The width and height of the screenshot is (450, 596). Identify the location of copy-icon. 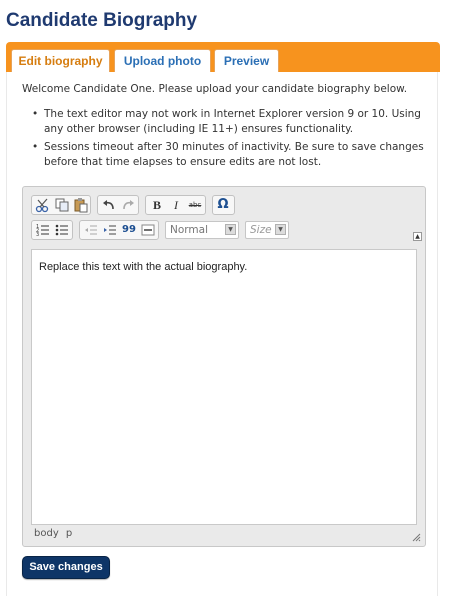
(62, 205).